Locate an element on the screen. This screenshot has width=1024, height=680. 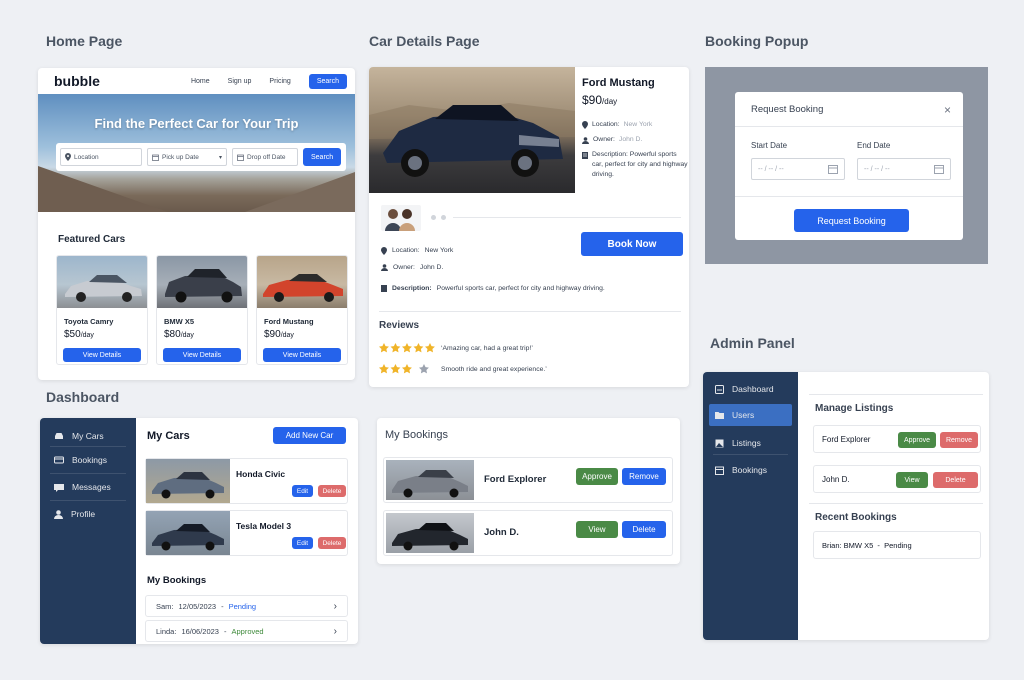
review-item: Smooth ride and great experience.’ is located at coordinates (463, 369).